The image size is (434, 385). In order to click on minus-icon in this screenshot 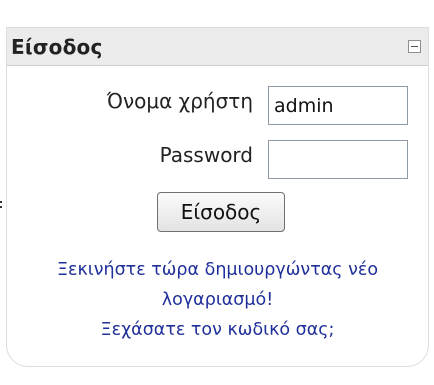, I will do `click(414, 46)`.